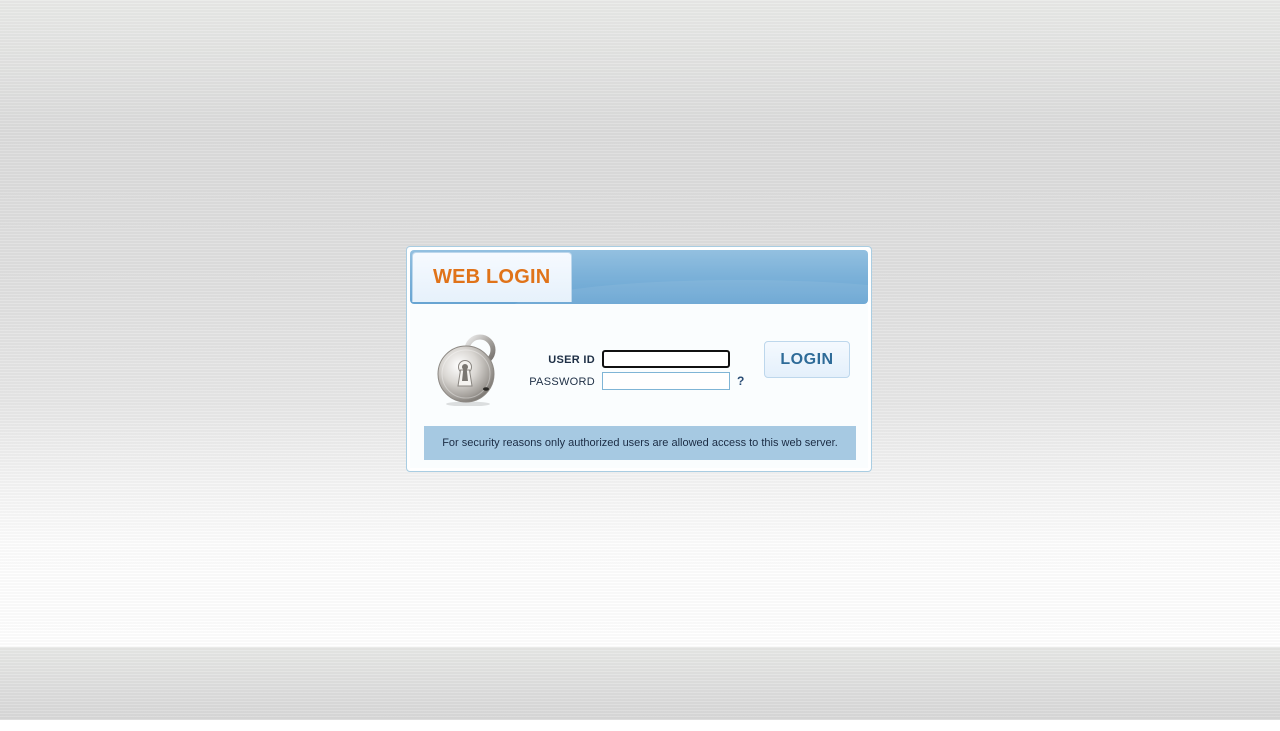 The width and height of the screenshot is (1280, 731). I want to click on lock-icon, so click(466, 370).